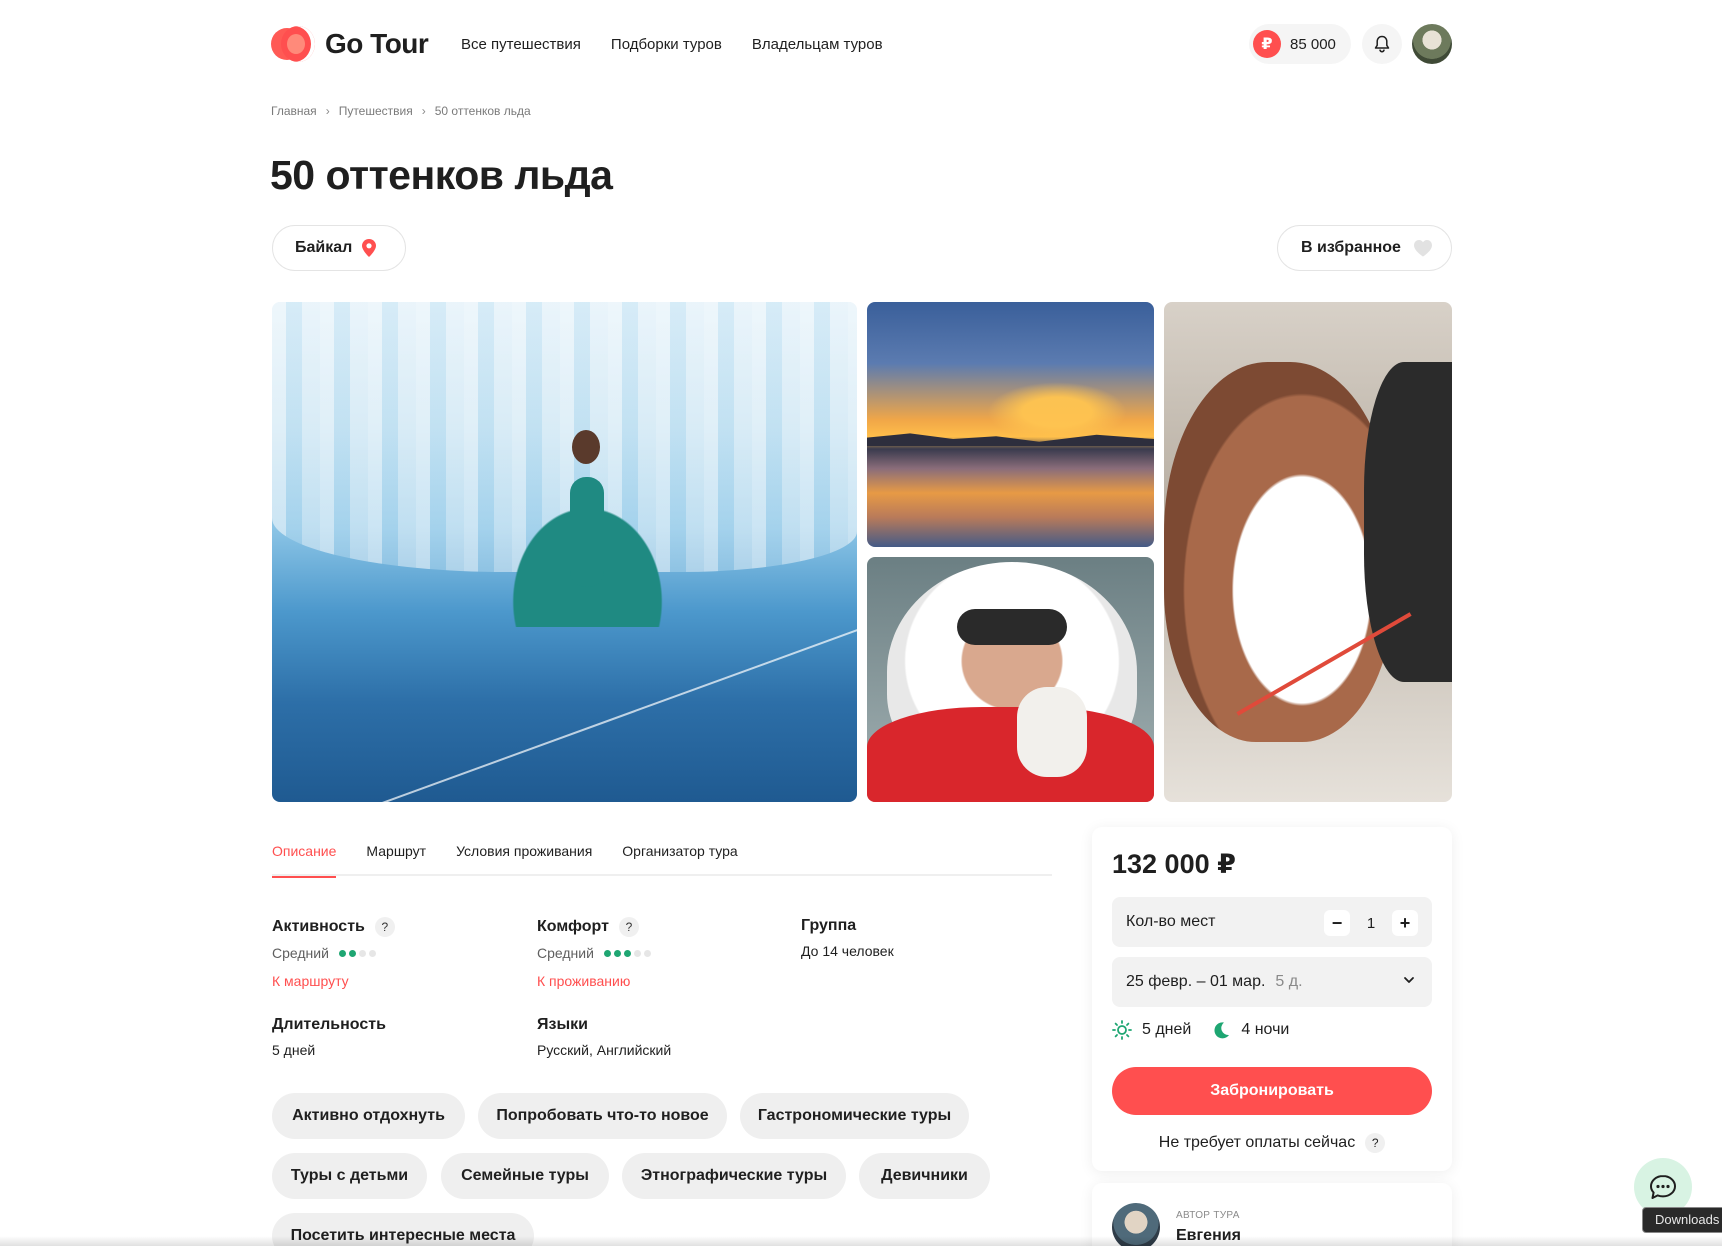 Image resolution: width=1722 pixels, height=1246 pixels. I want to click on chat-icon, so click(1663, 1187).